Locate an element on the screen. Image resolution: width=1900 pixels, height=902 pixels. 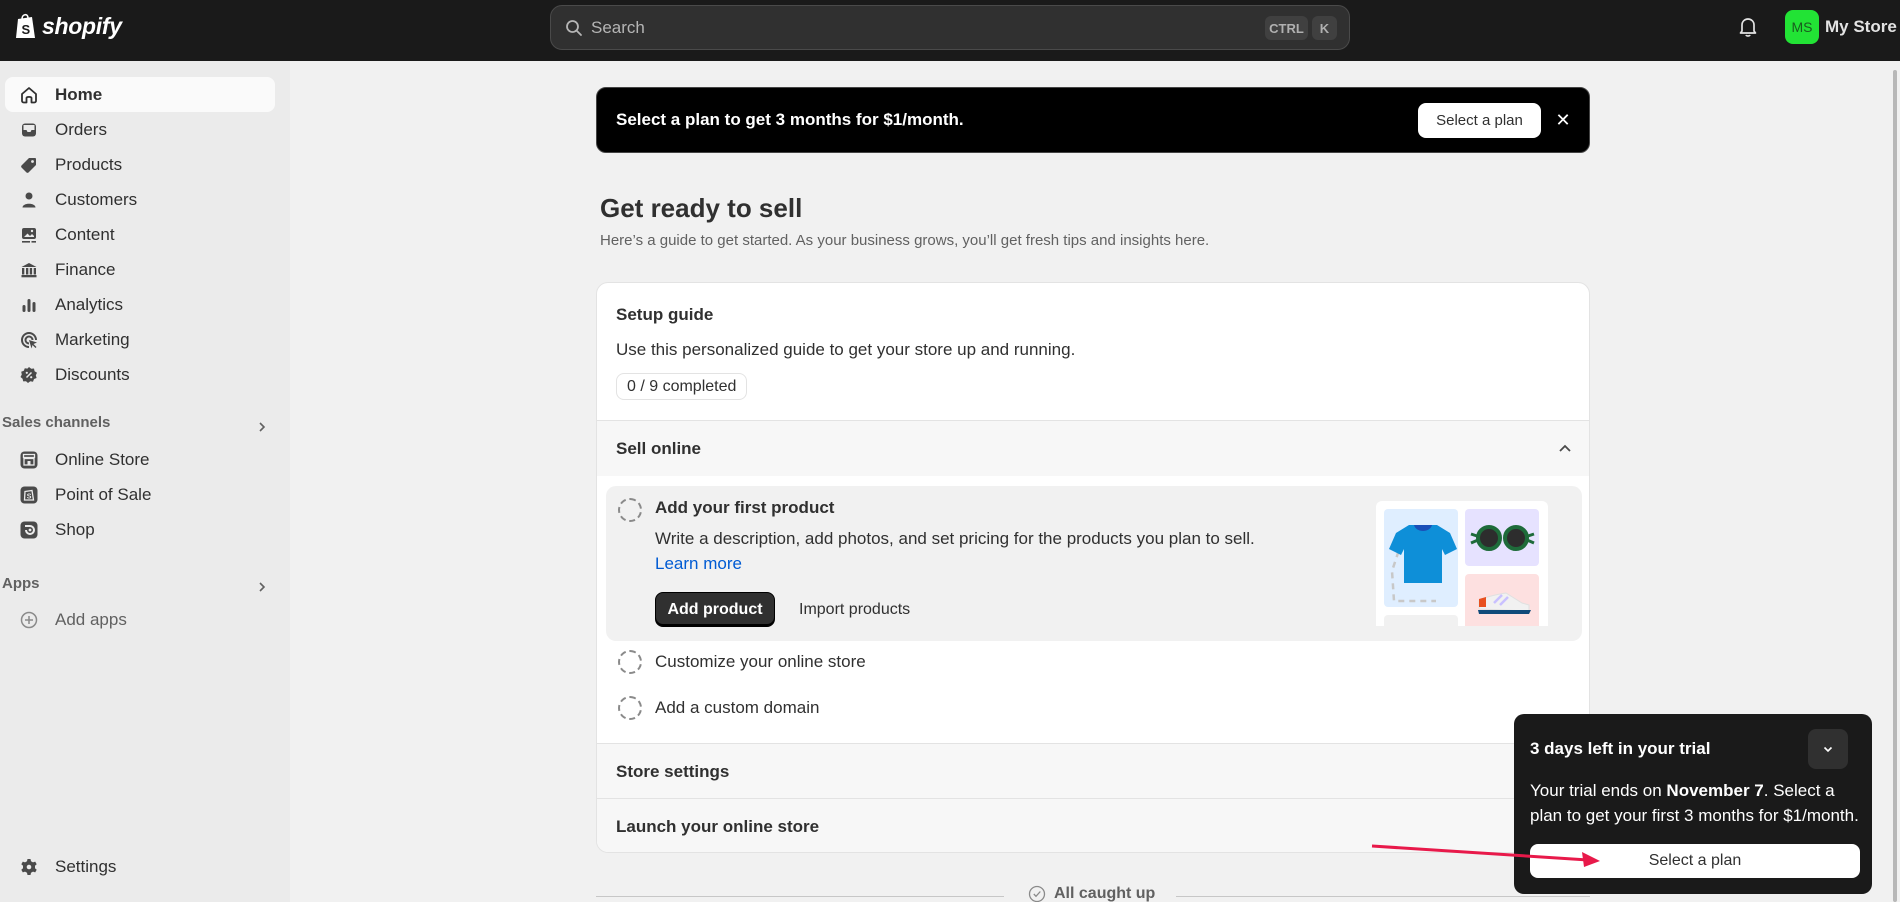
shortcut-key-k: K is located at coordinates (1324, 28).